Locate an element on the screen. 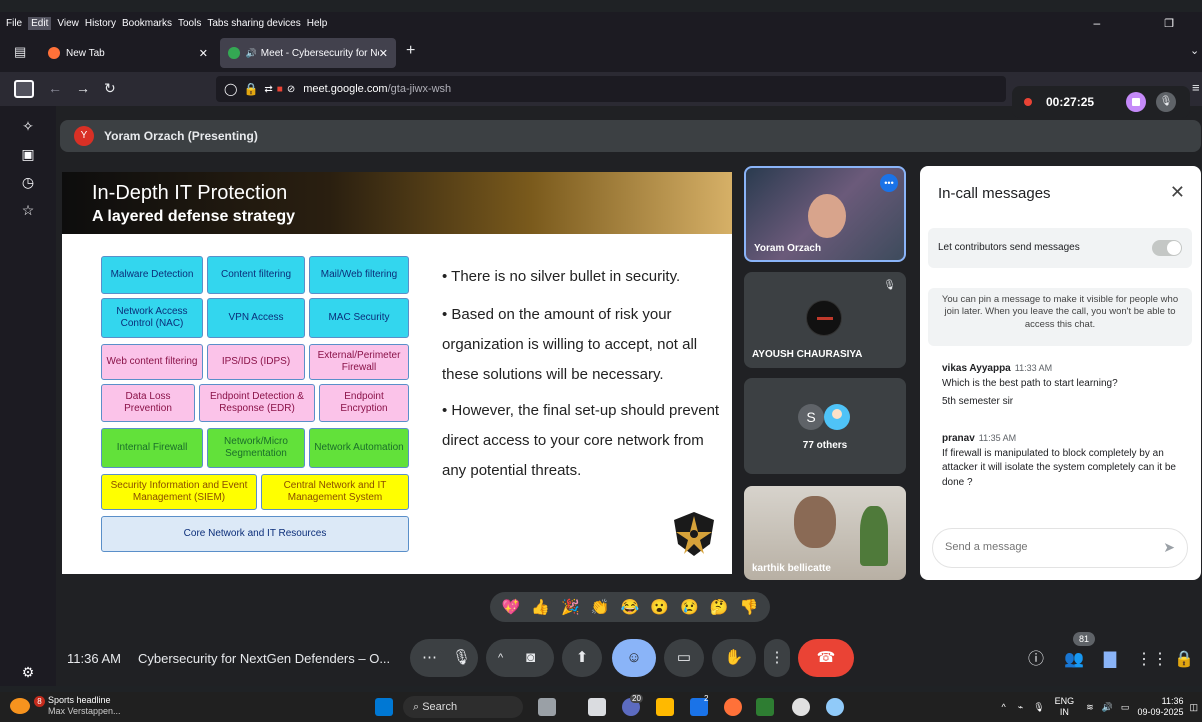 The width and height of the screenshot is (1202, 722). info-icon: ⓘ is located at coordinates (1036, 660).